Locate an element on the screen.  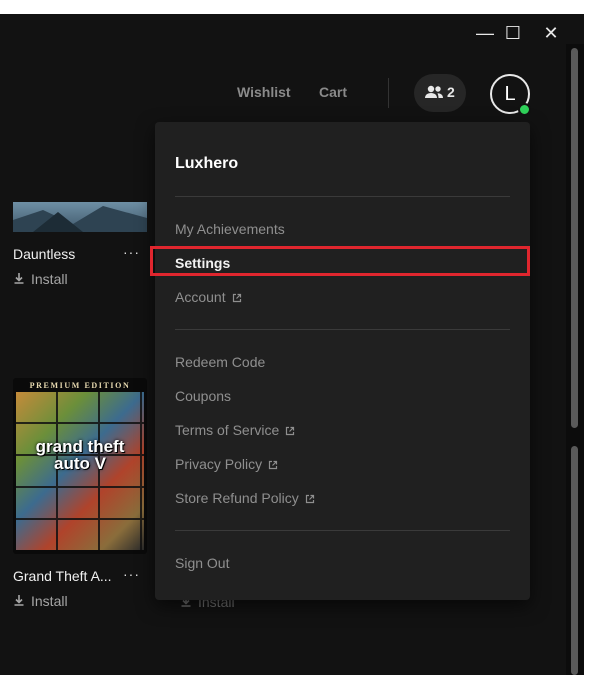
menu-item-store-refund-policy: Store Refund Policy is located at coordinates (245, 498).